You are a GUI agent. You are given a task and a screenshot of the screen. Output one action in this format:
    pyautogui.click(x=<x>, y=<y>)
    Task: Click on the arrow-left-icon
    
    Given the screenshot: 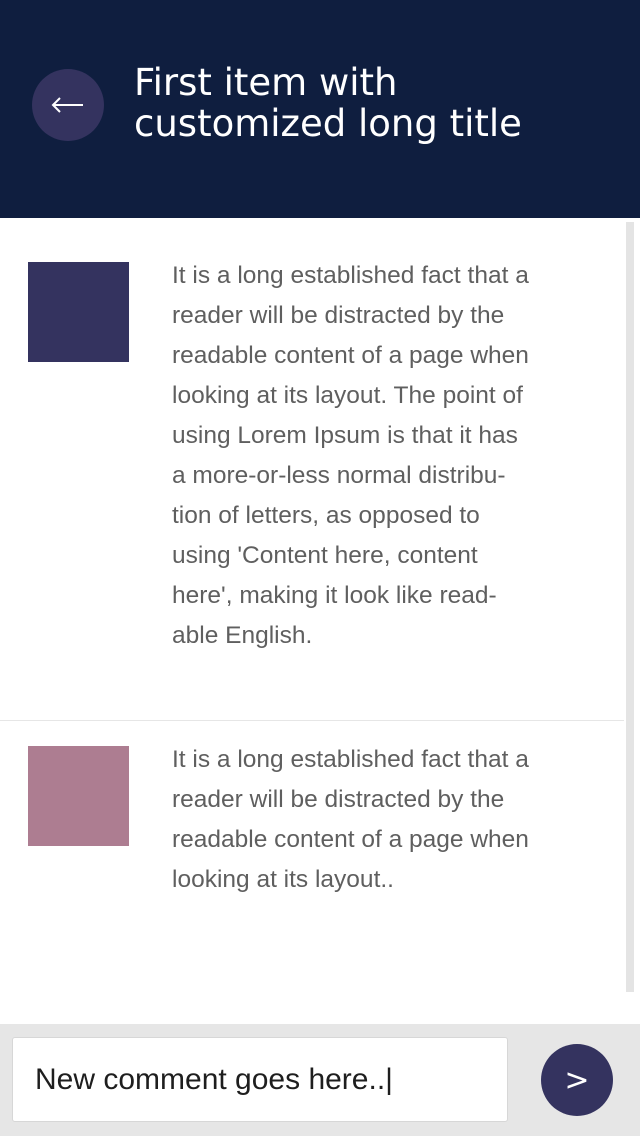 What is the action you would take?
    pyautogui.click(x=67, y=105)
    